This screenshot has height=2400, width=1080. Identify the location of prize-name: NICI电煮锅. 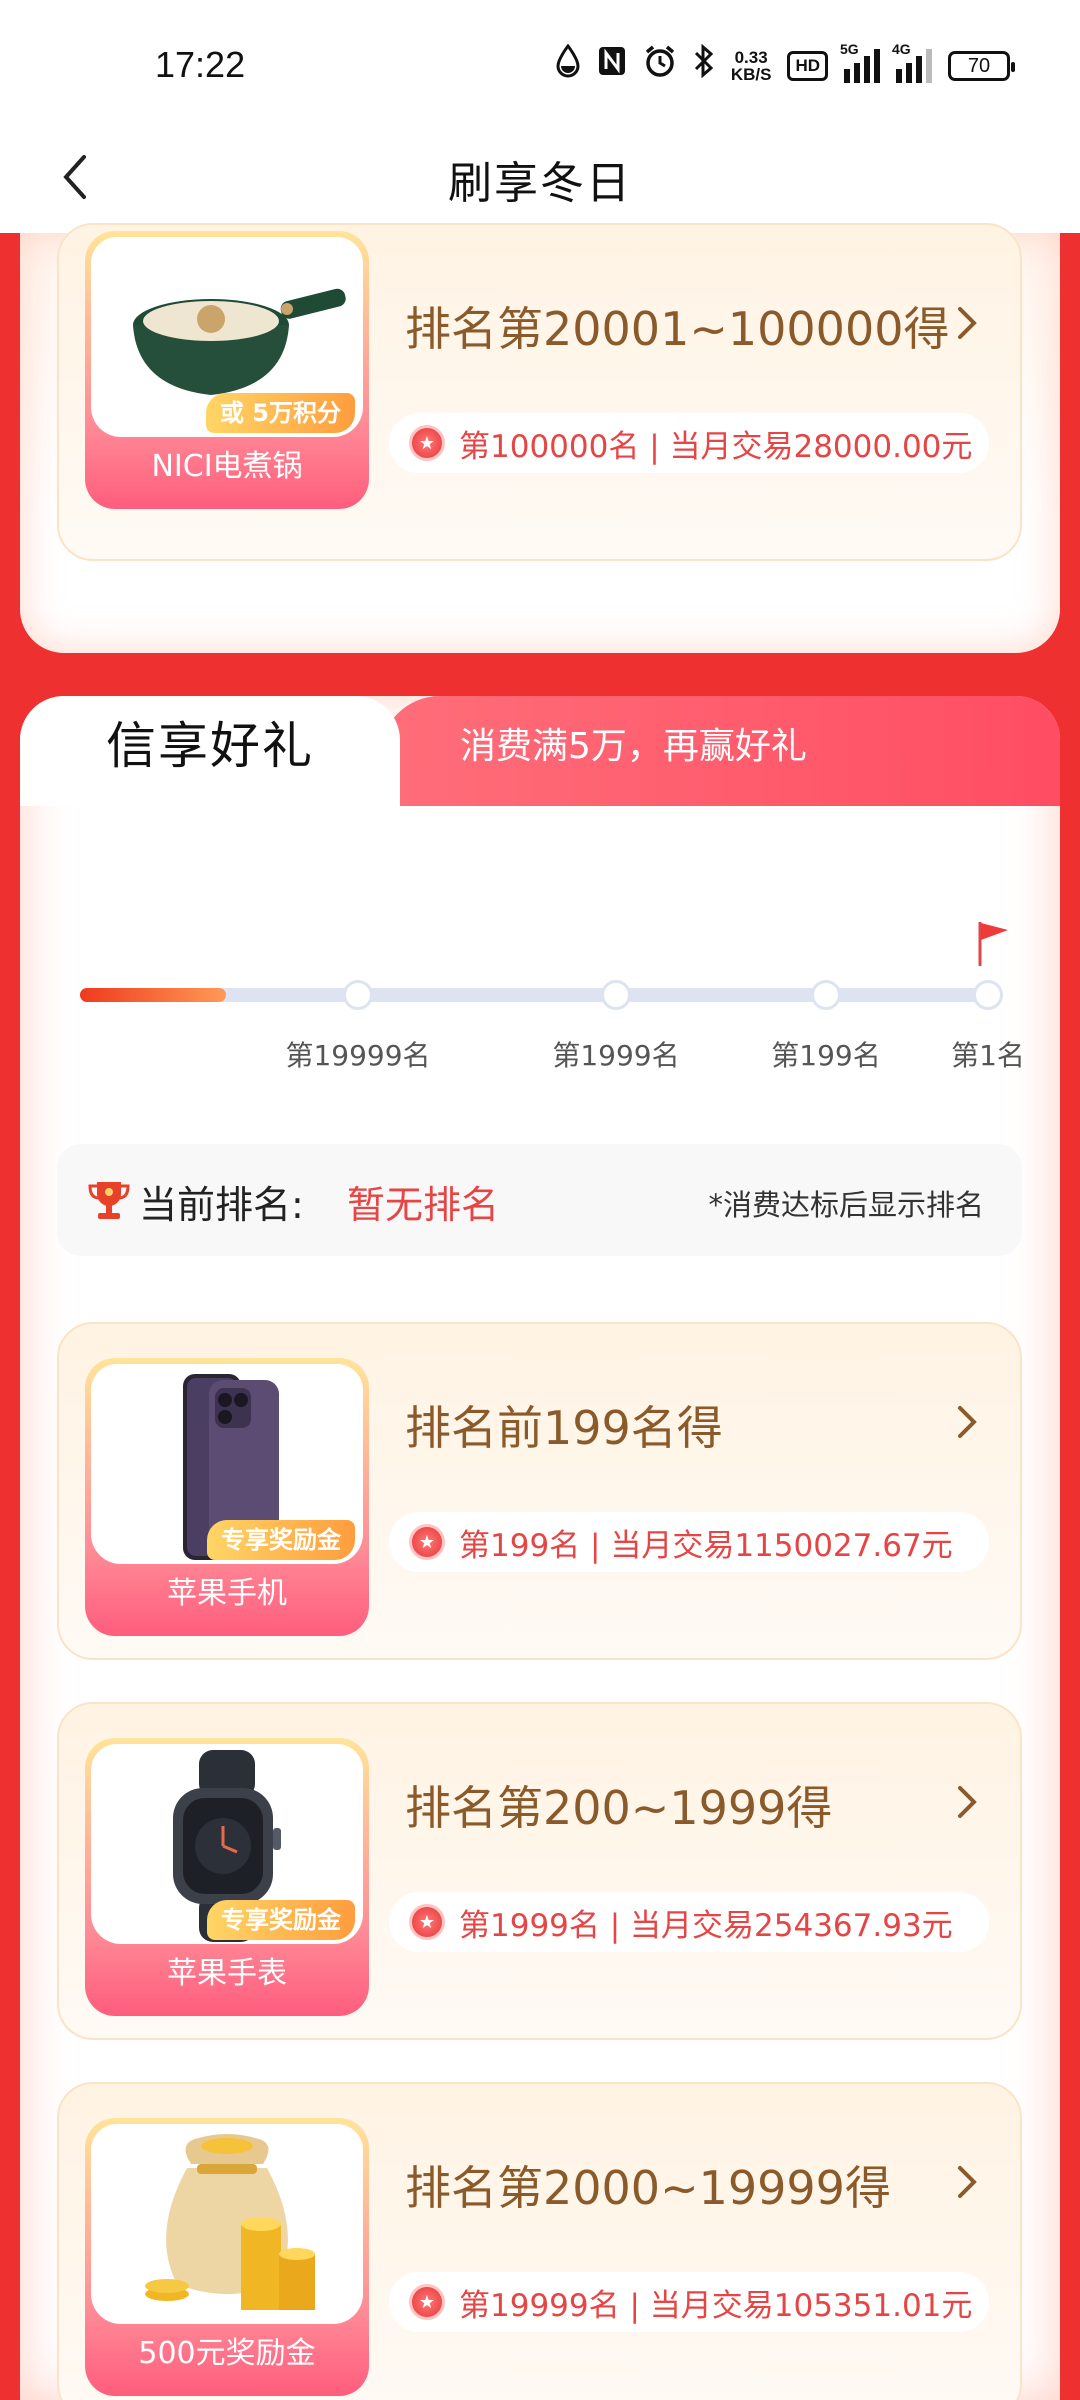
(227, 466).